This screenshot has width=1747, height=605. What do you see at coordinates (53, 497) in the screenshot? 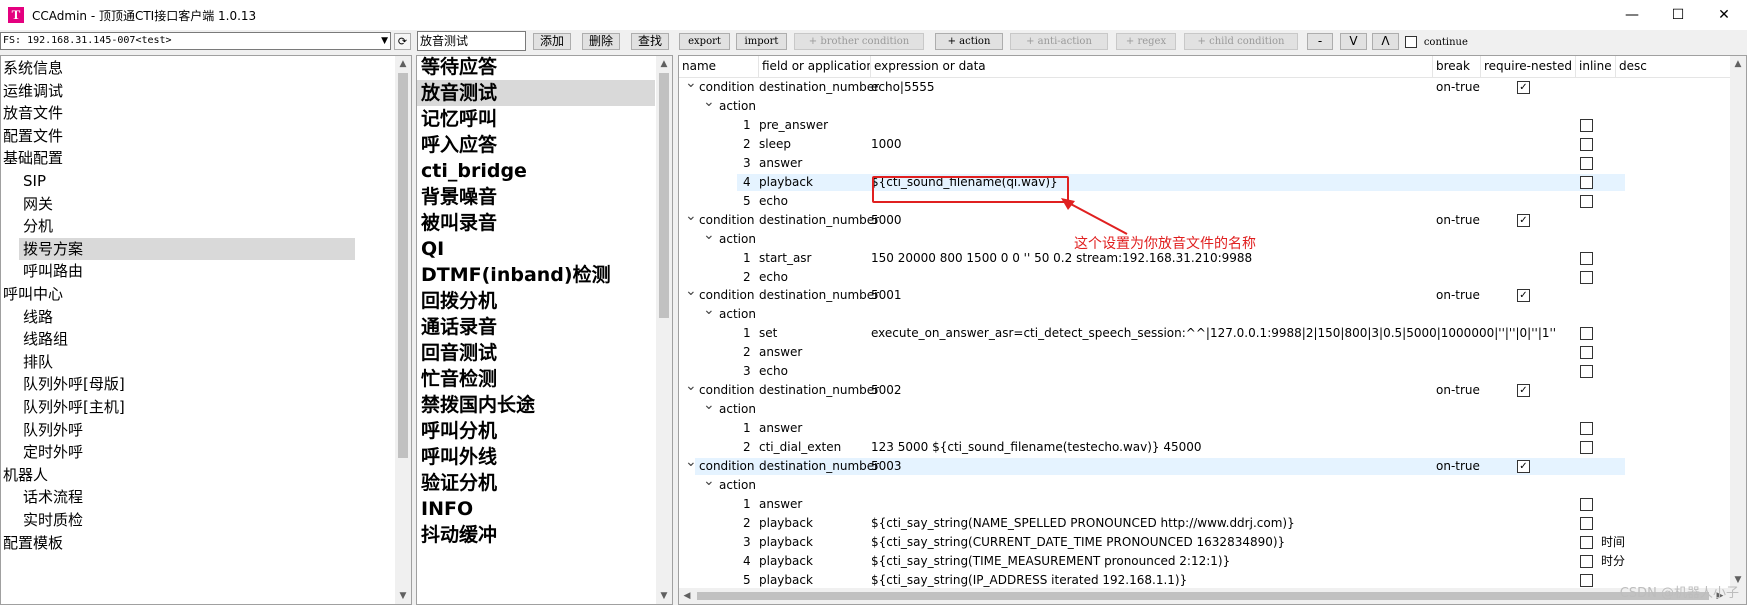
I see `nav-item: 话术流程` at bounding box center [53, 497].